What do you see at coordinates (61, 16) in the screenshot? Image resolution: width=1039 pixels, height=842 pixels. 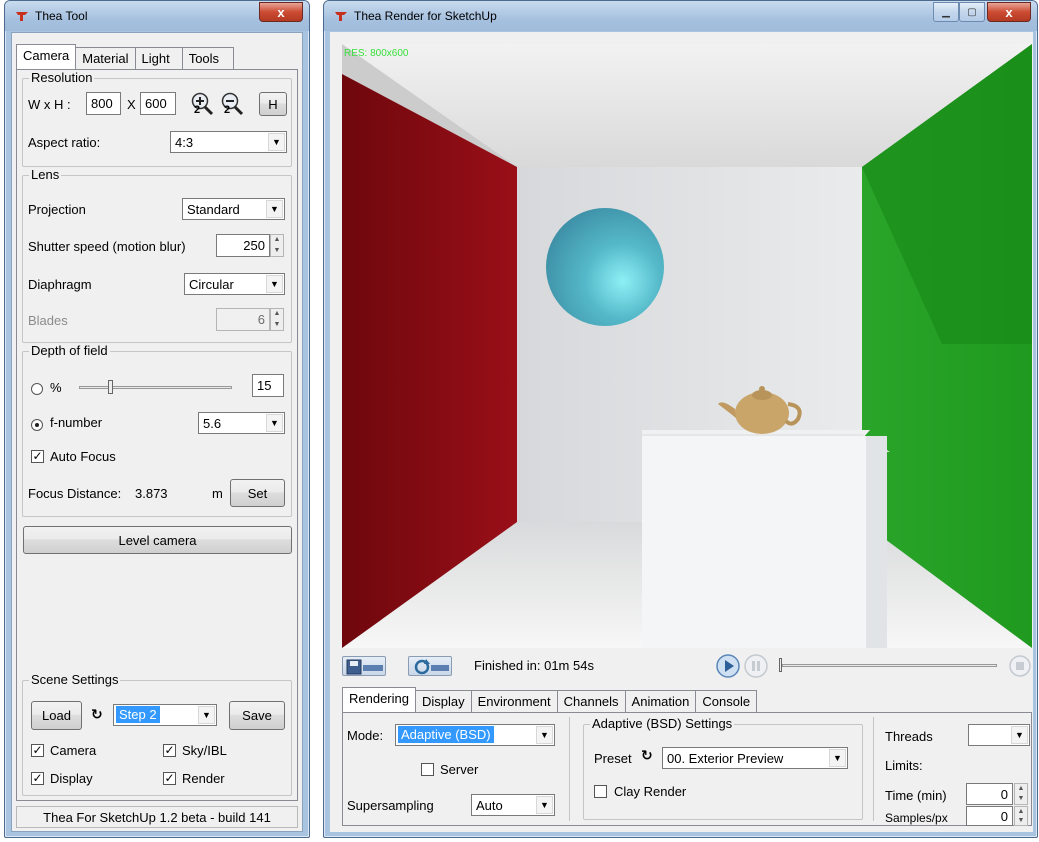 I see `tool-window-title: Thea Tool` at bounding box center [61, 16].